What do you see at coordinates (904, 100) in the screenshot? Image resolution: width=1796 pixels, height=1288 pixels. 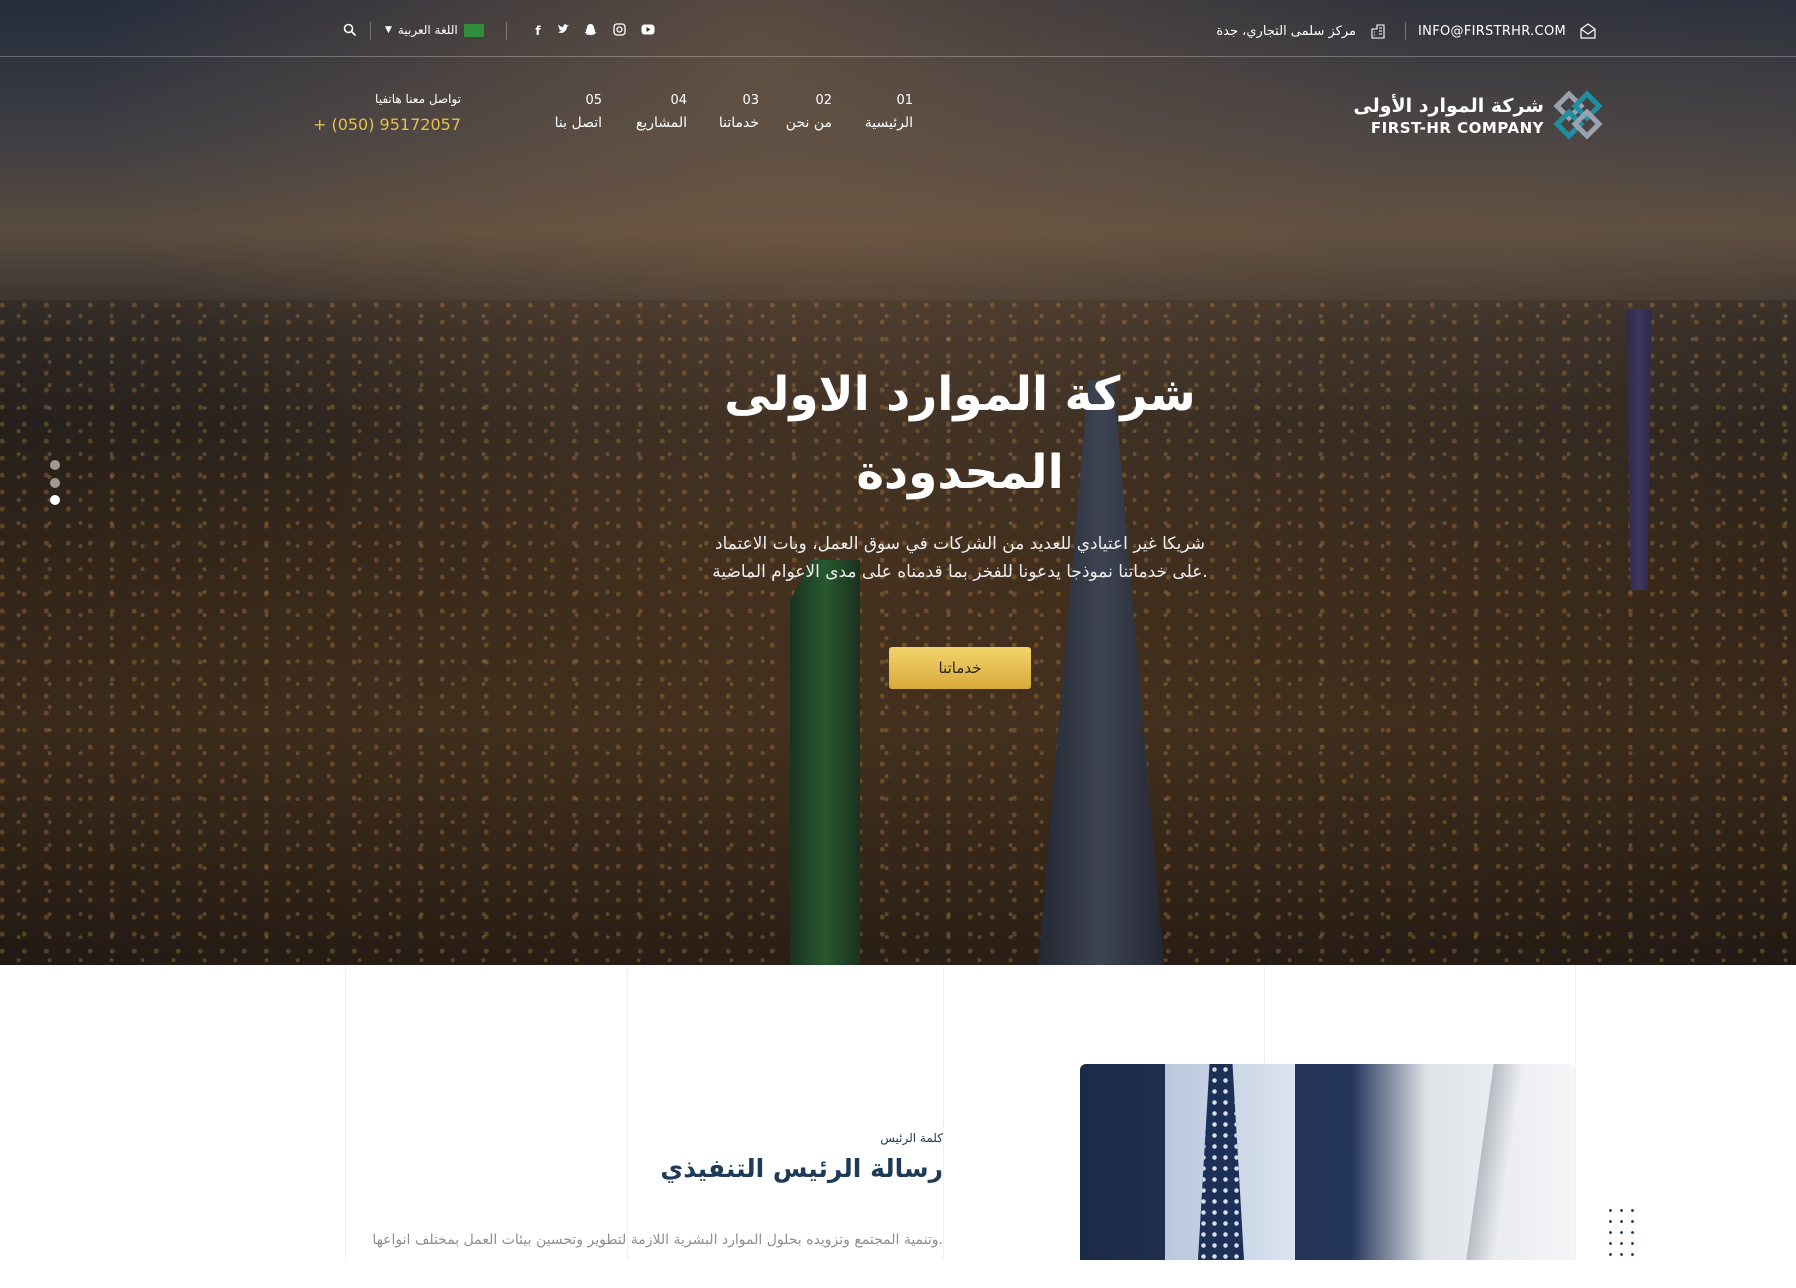 I see `nav-item-number: 01` at bounding box center [904, 100].